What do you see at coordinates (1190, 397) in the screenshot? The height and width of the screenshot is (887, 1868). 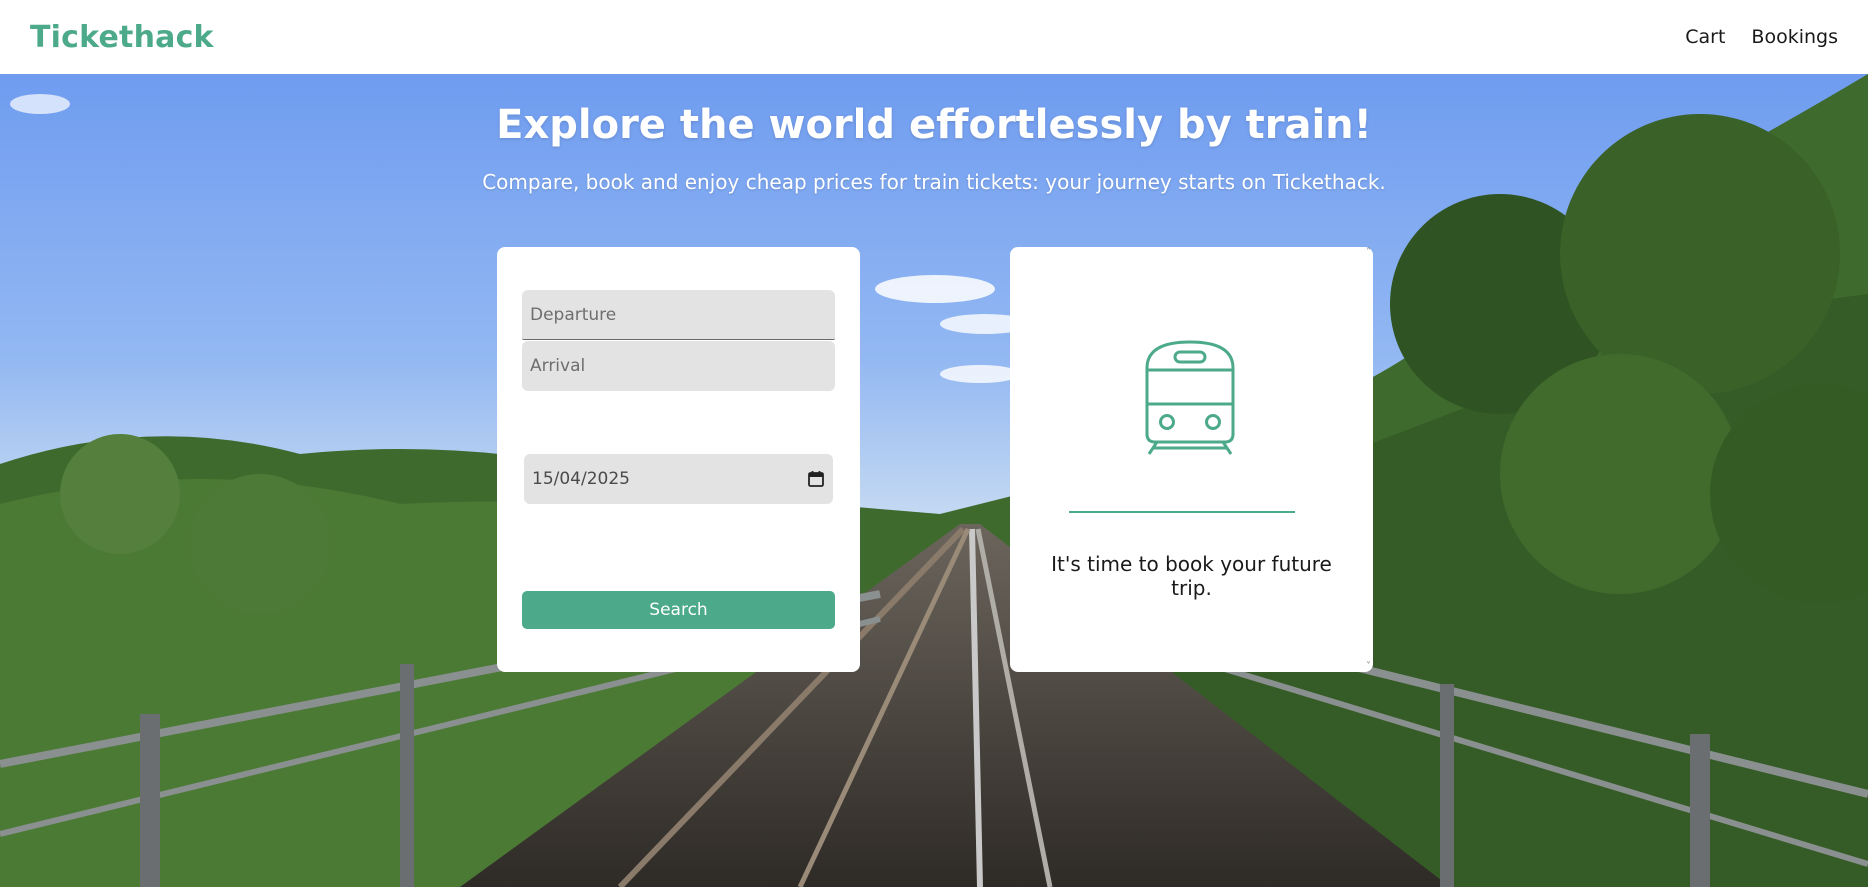 I see `train-icon` at bounding box center [1190, 397].